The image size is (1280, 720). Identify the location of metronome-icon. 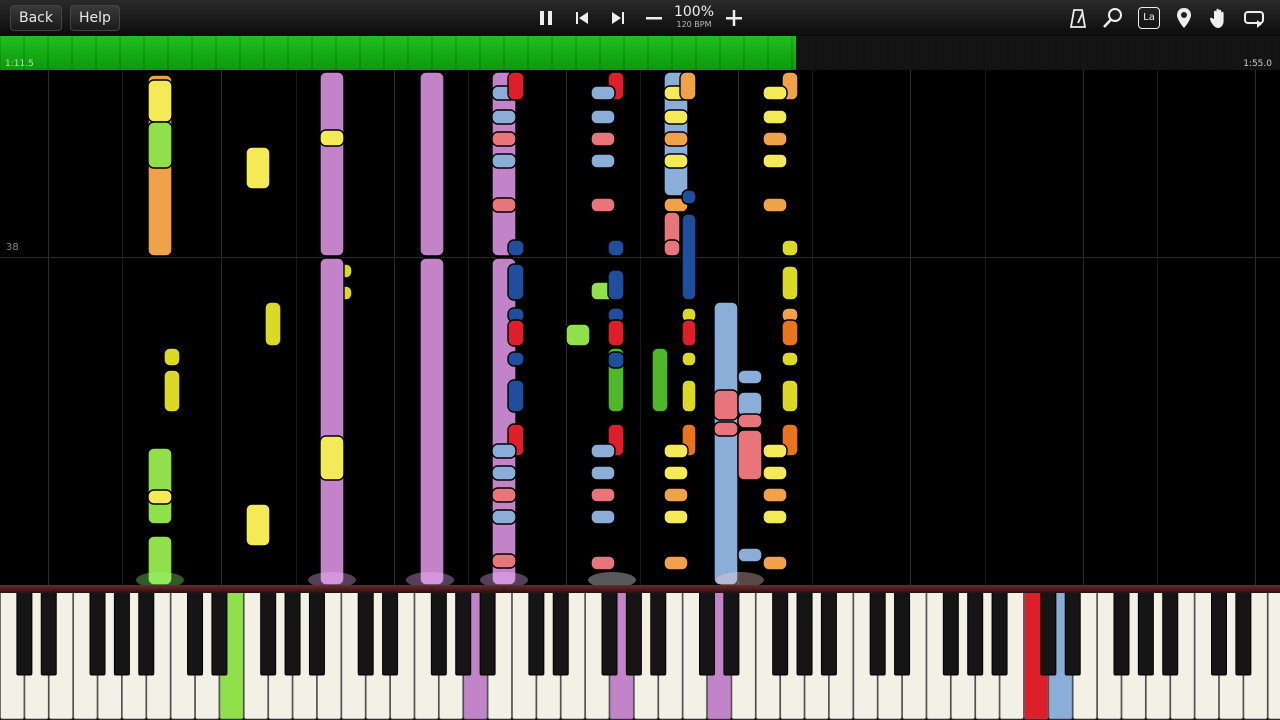
(1078, 18).